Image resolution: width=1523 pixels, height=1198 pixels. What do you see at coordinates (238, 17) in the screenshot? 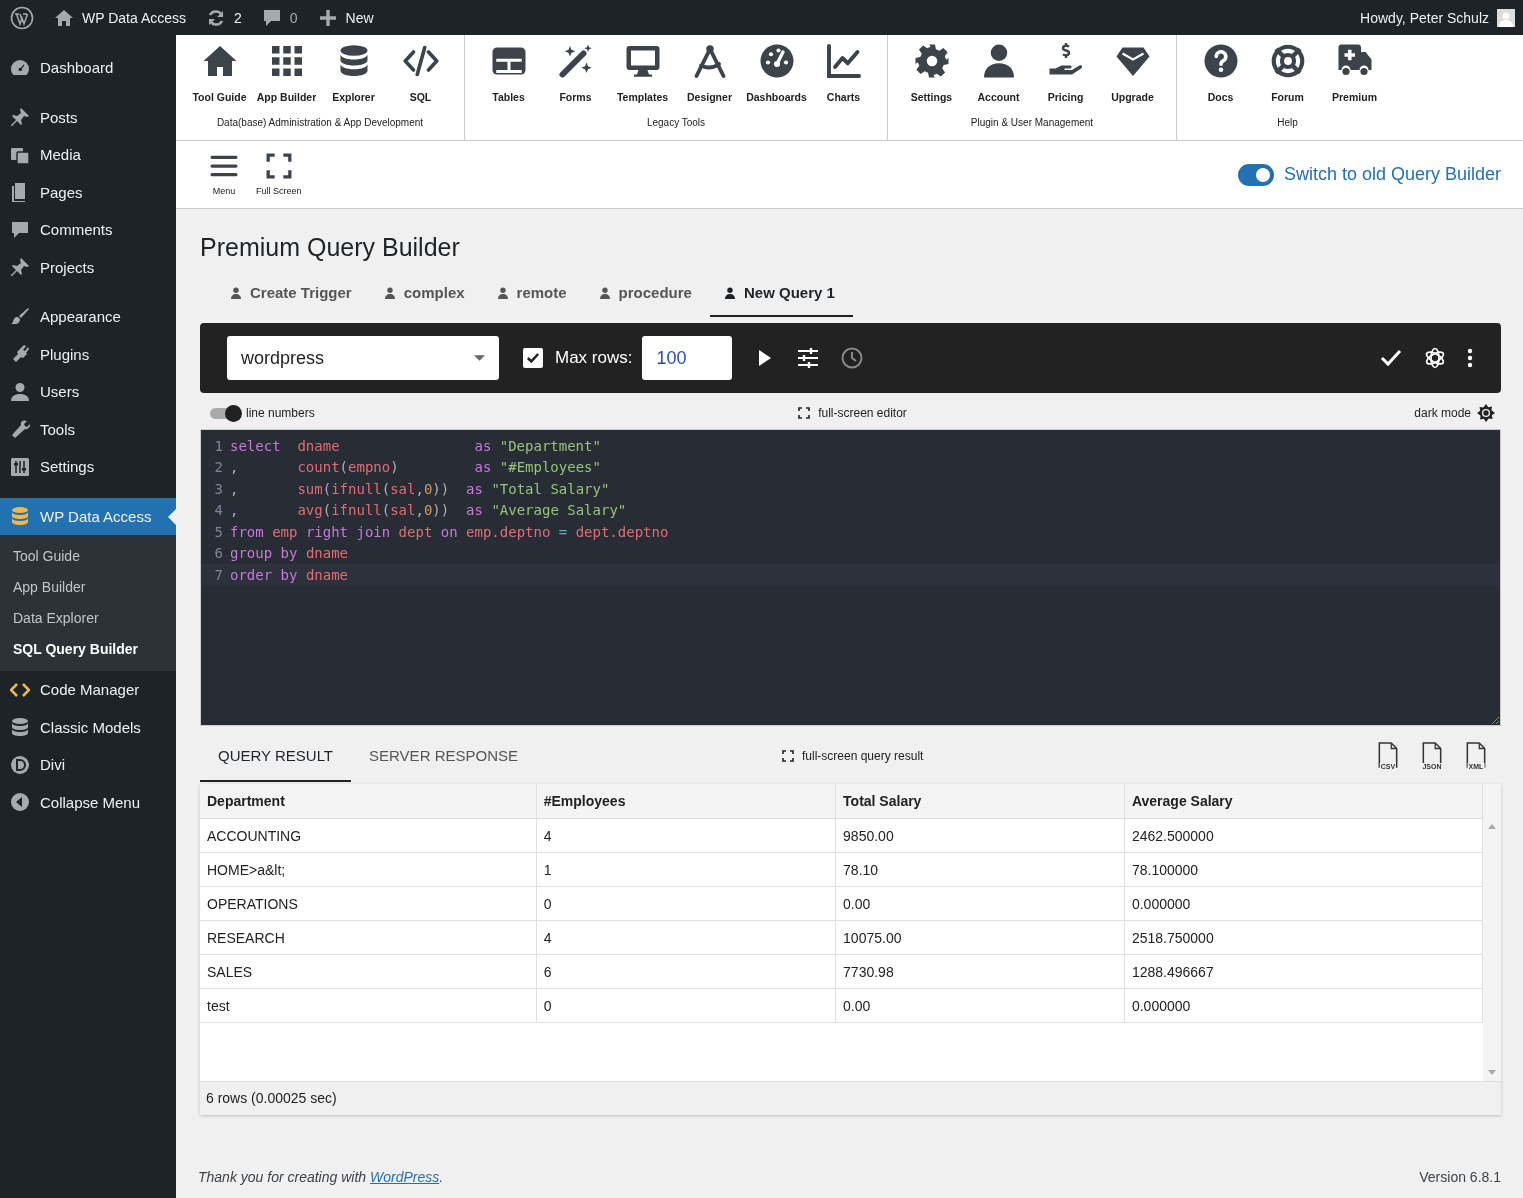
I see `updates-count: 2` at bounding box center [238, 17].